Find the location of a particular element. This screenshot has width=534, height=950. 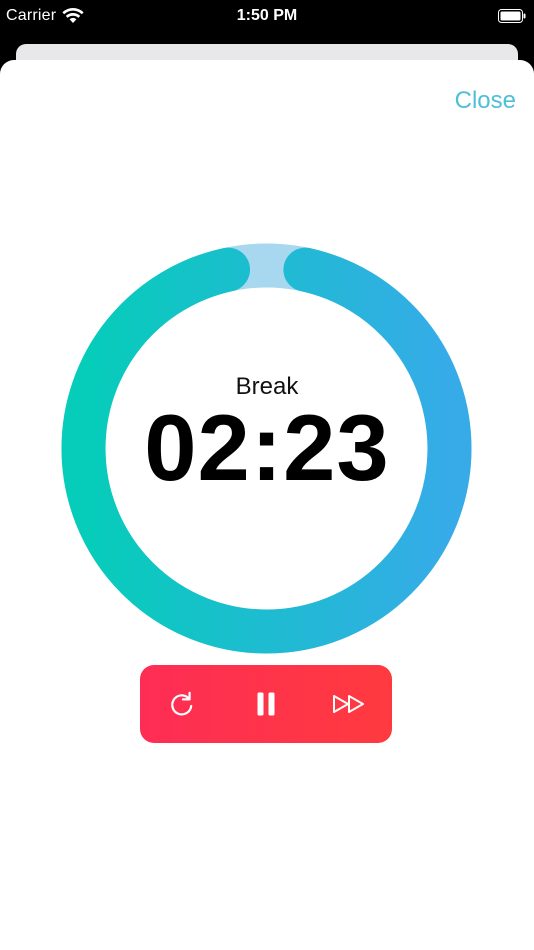

pause-button is located at coordinates (266, 704).